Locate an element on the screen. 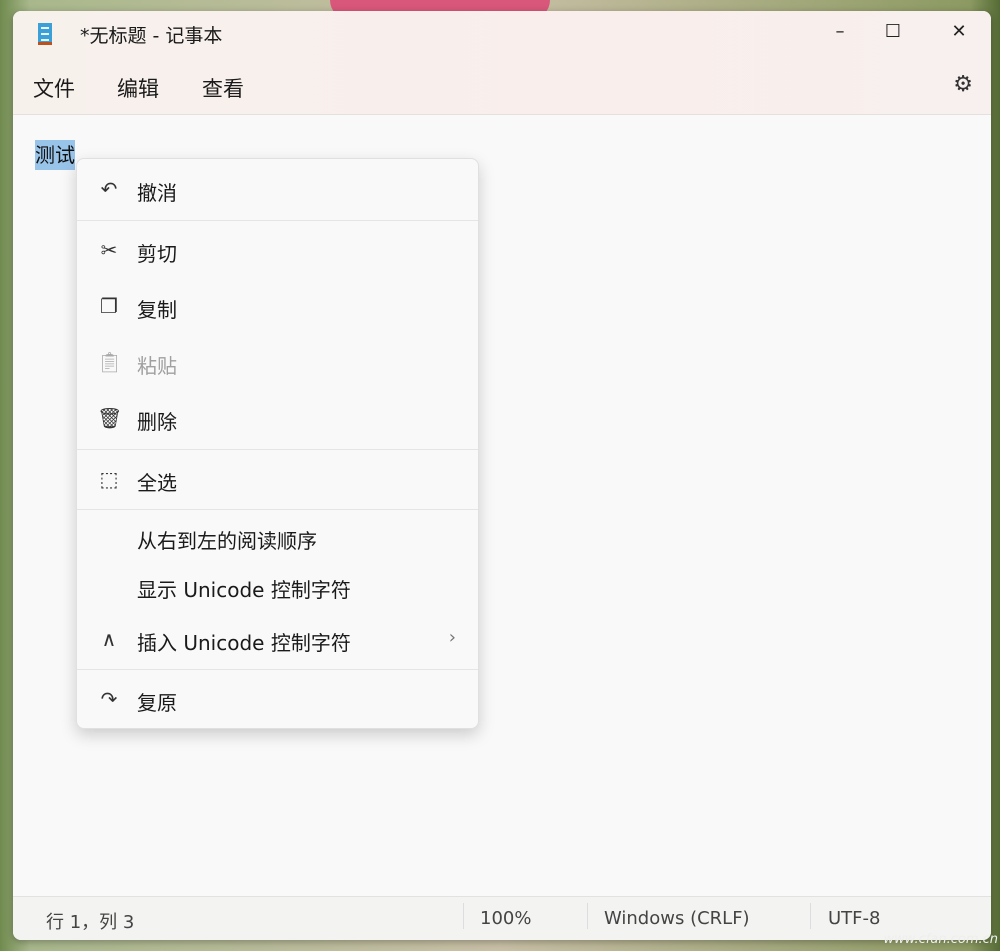 The height and width of the screenshot is (951, 1000). label: 复原 is located at coordinates (157, 703).